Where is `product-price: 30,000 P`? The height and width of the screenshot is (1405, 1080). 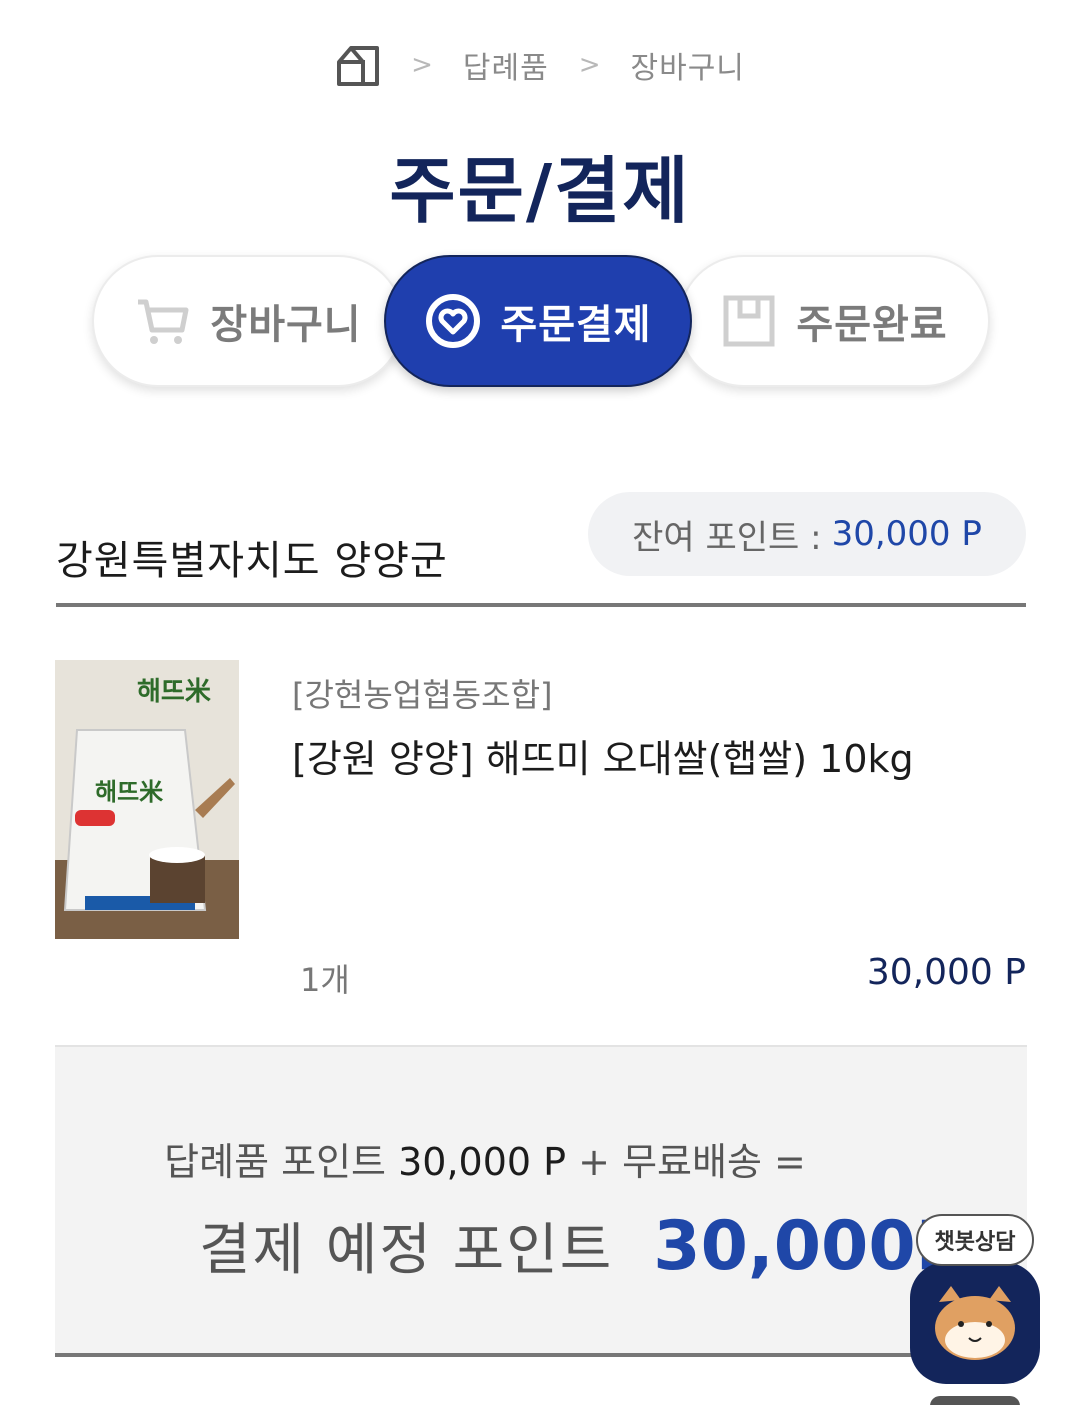 product-price: 30,000 P is located at coordinates (946, 972).